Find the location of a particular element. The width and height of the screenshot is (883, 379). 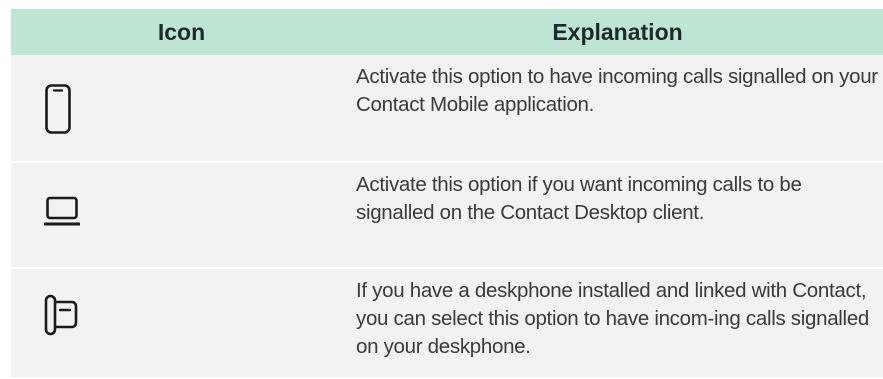

mobile-phone-icon is located at coordinates (58, 109).